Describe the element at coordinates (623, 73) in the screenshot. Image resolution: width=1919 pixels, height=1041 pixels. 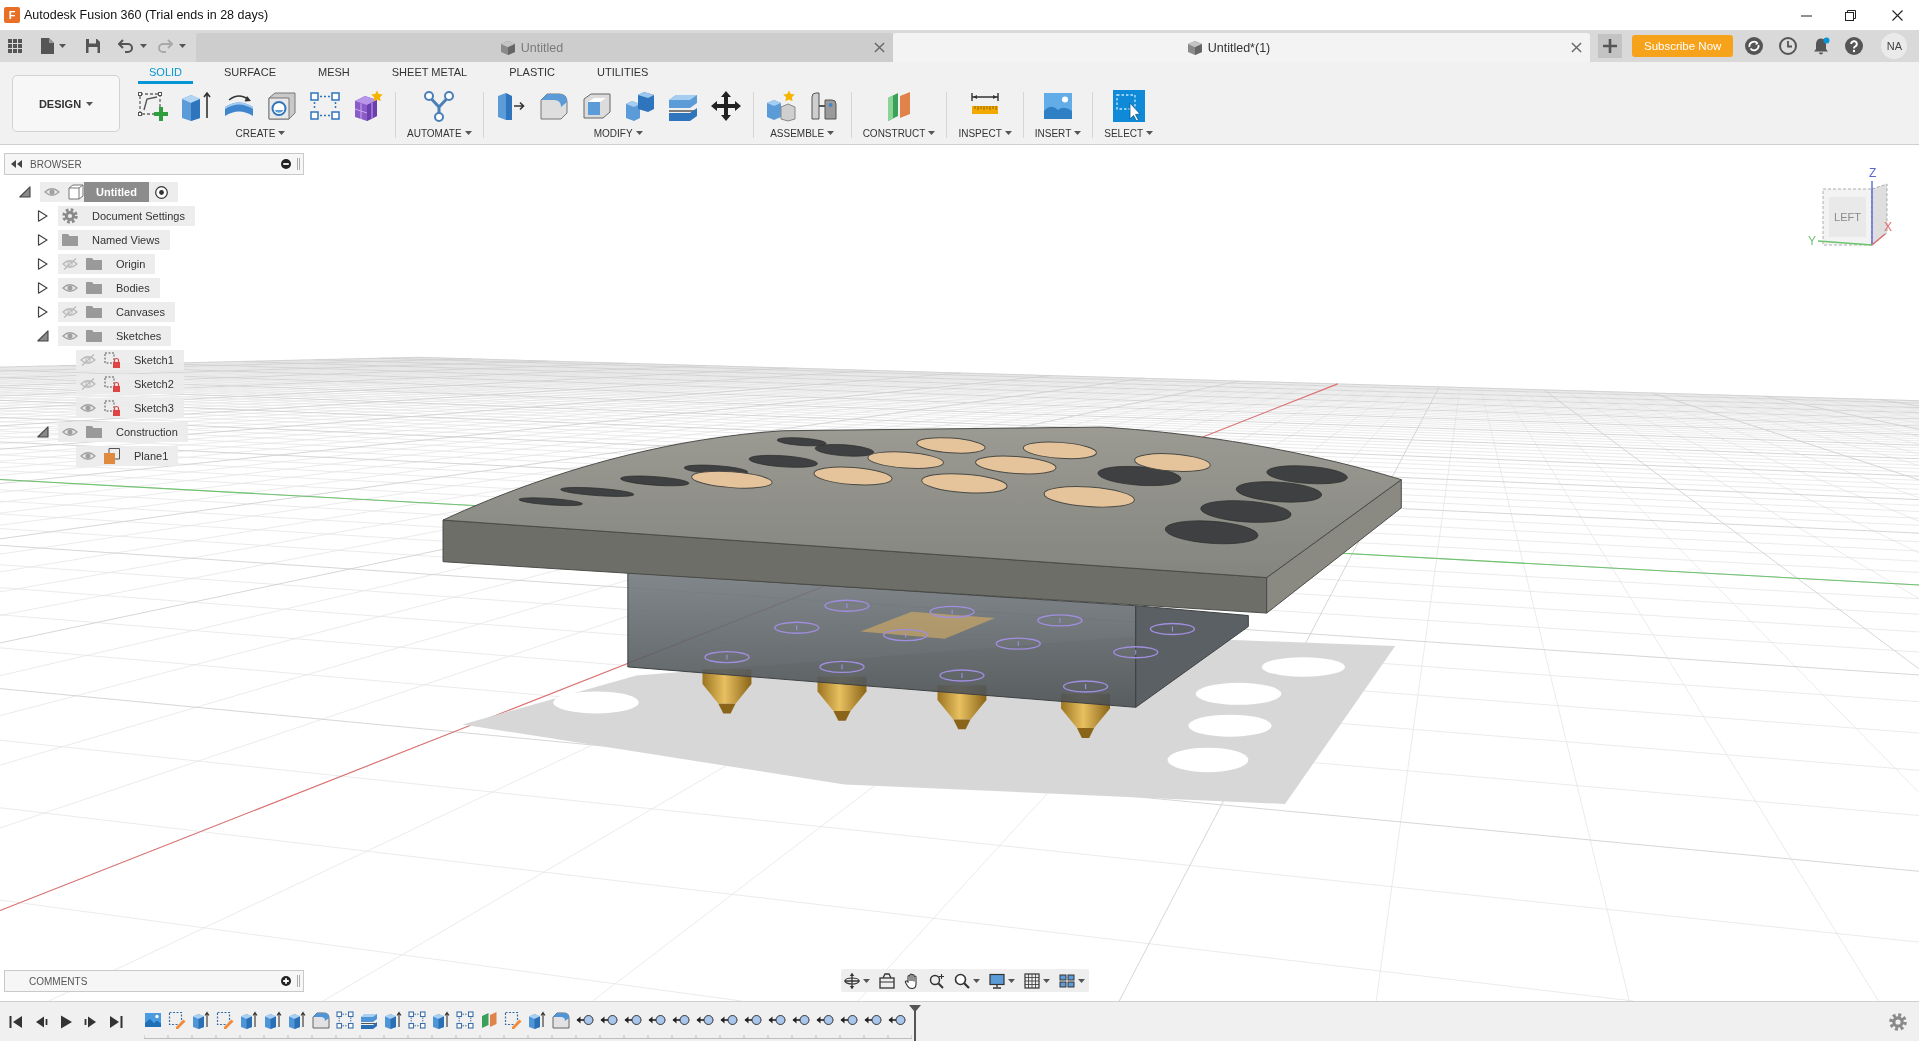
I see `toolbar-tab: UTILITIES` at that location.